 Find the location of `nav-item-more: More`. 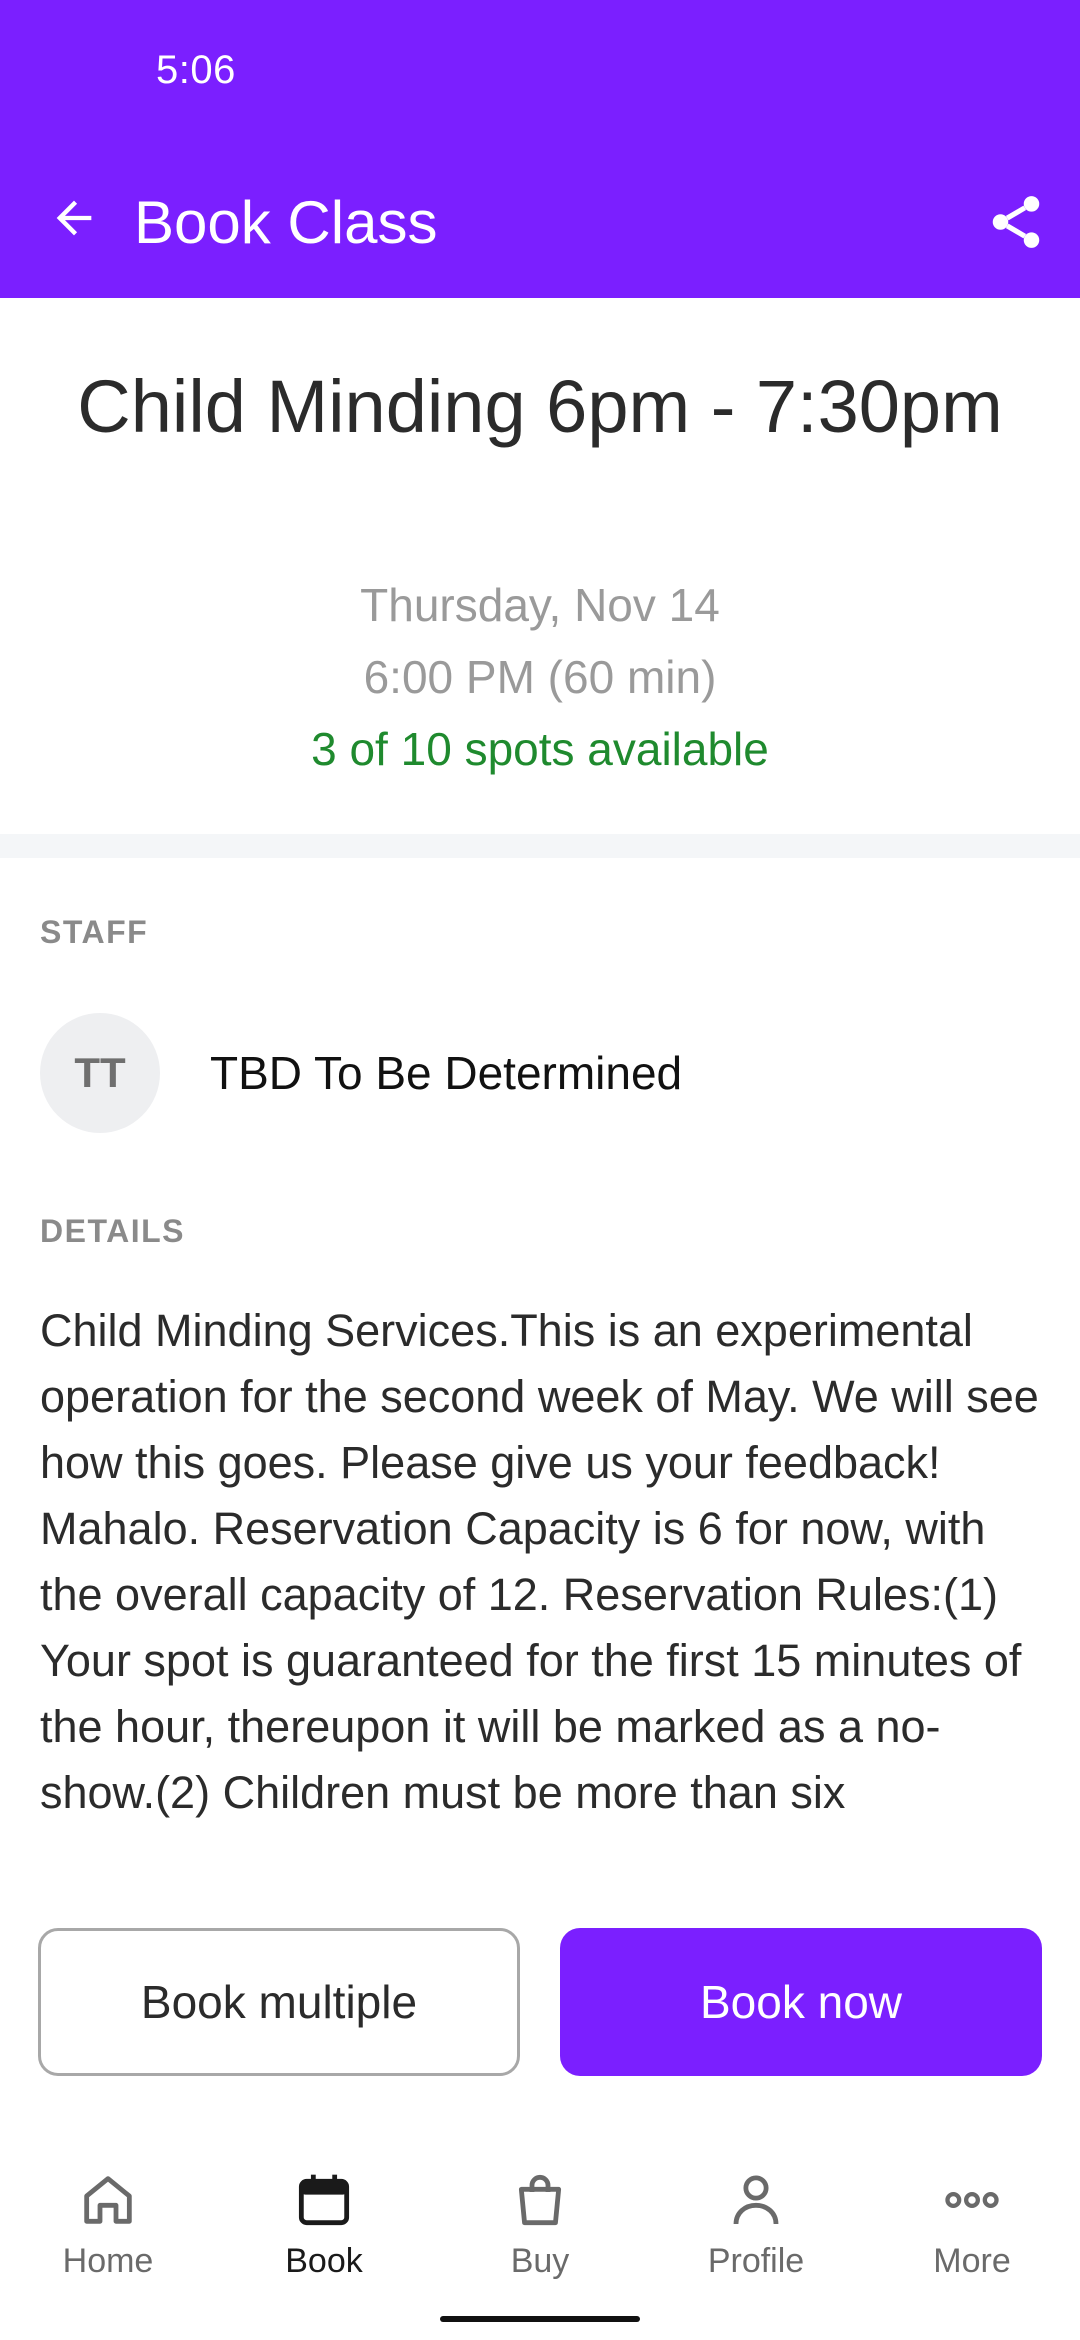

nav-item-more: More is located at coordinates (972, 2240).